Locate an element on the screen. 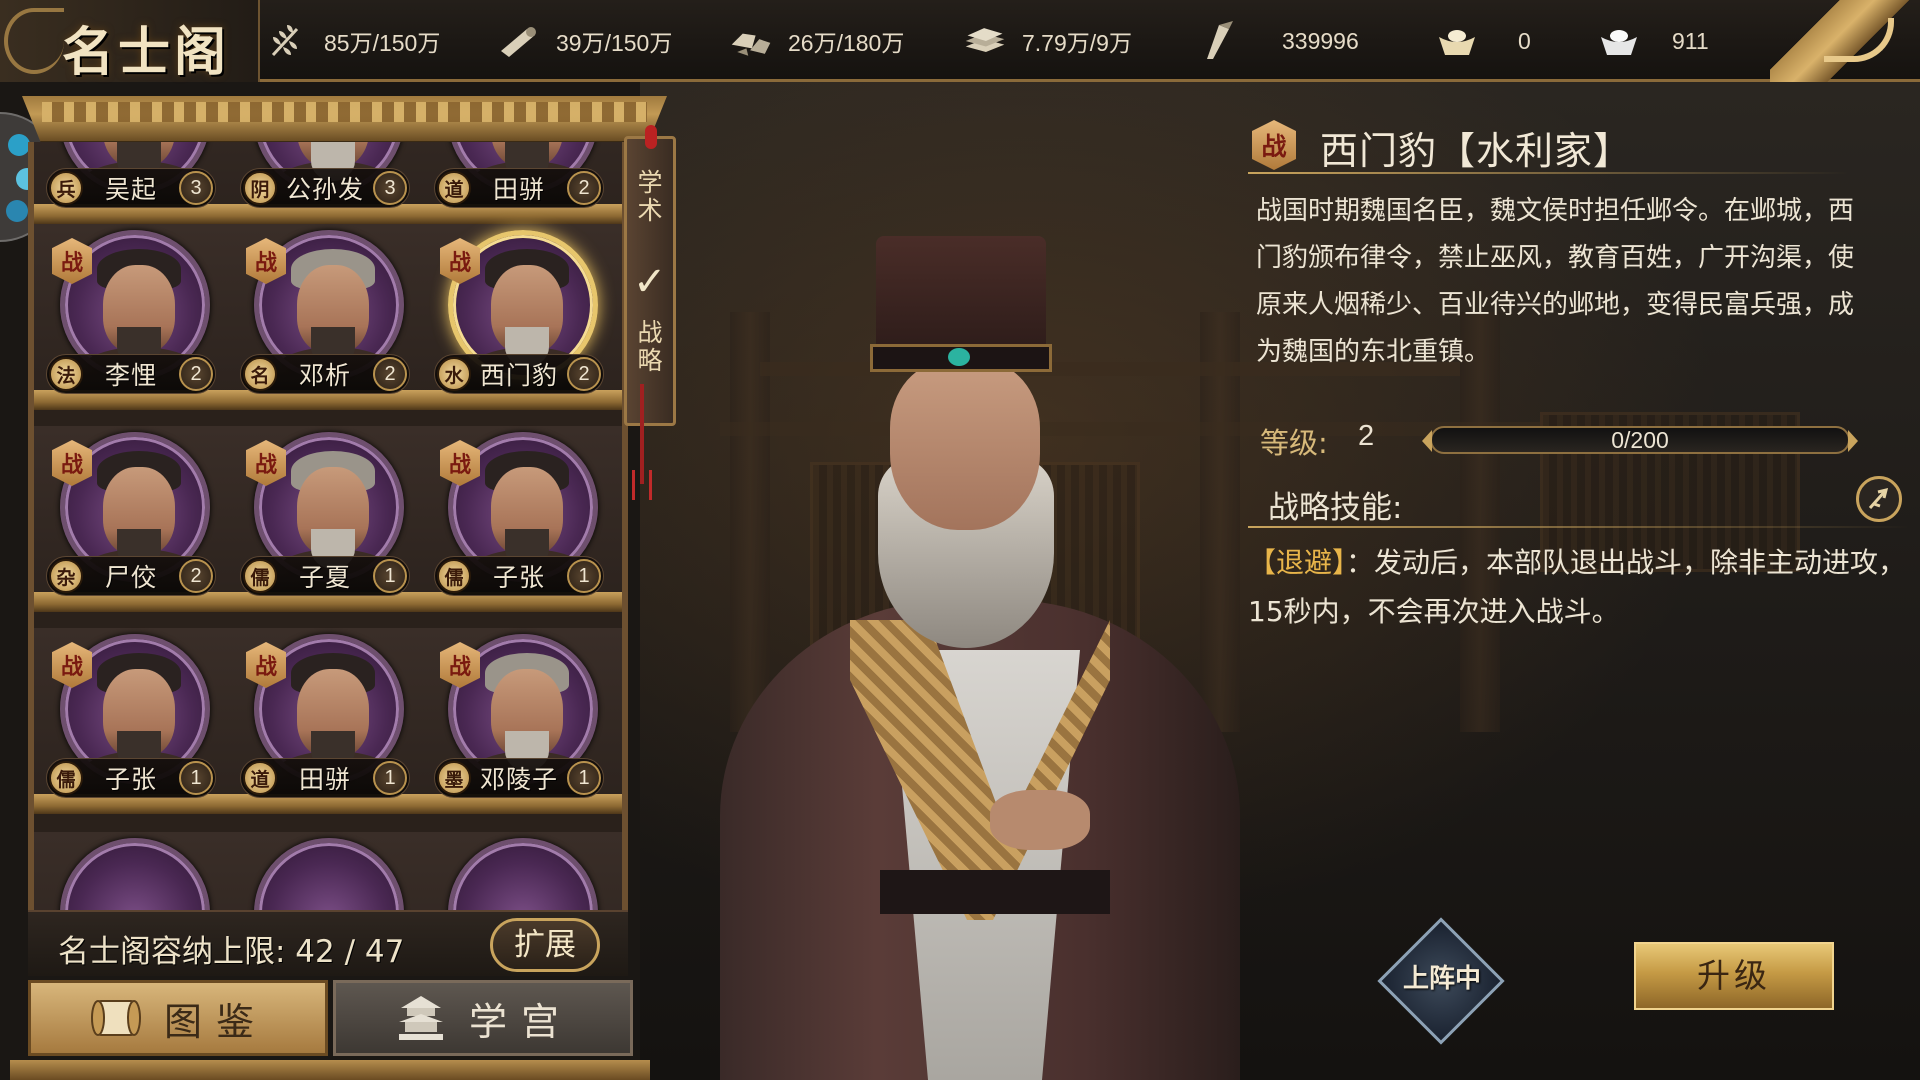  hero-name: 尸佼 is located at coordinates (130, 577).